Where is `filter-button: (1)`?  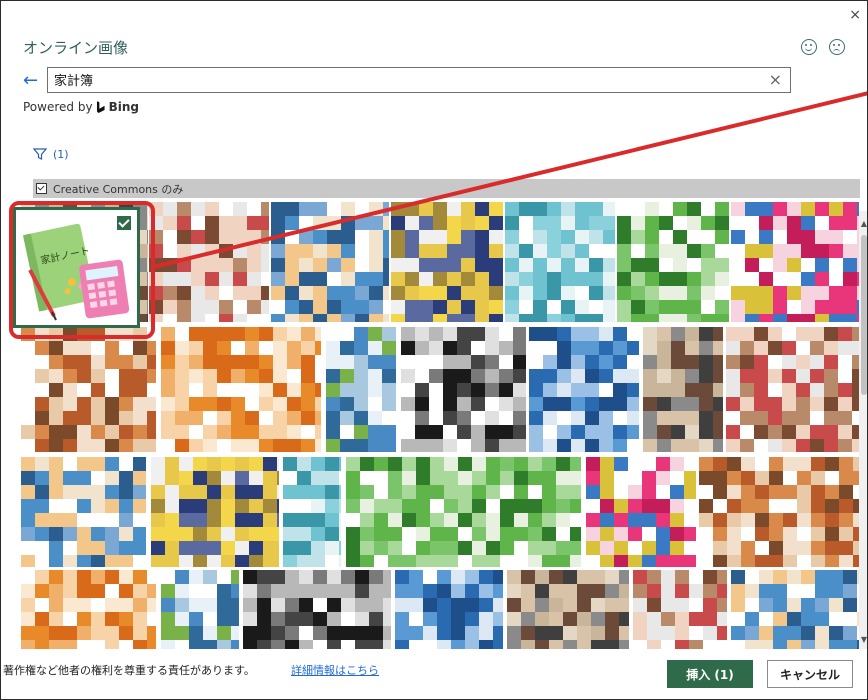
filter-button: (1) is located at coordinates (51, 154).